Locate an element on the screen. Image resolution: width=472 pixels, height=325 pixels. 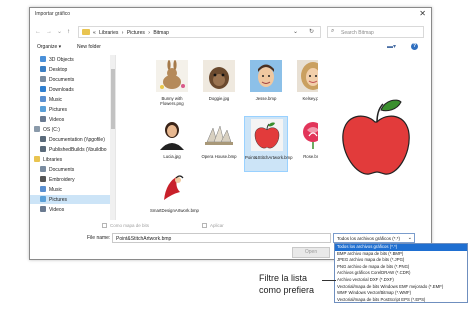
nav-scrollbar-thumb is located at coordinates (113, 99).